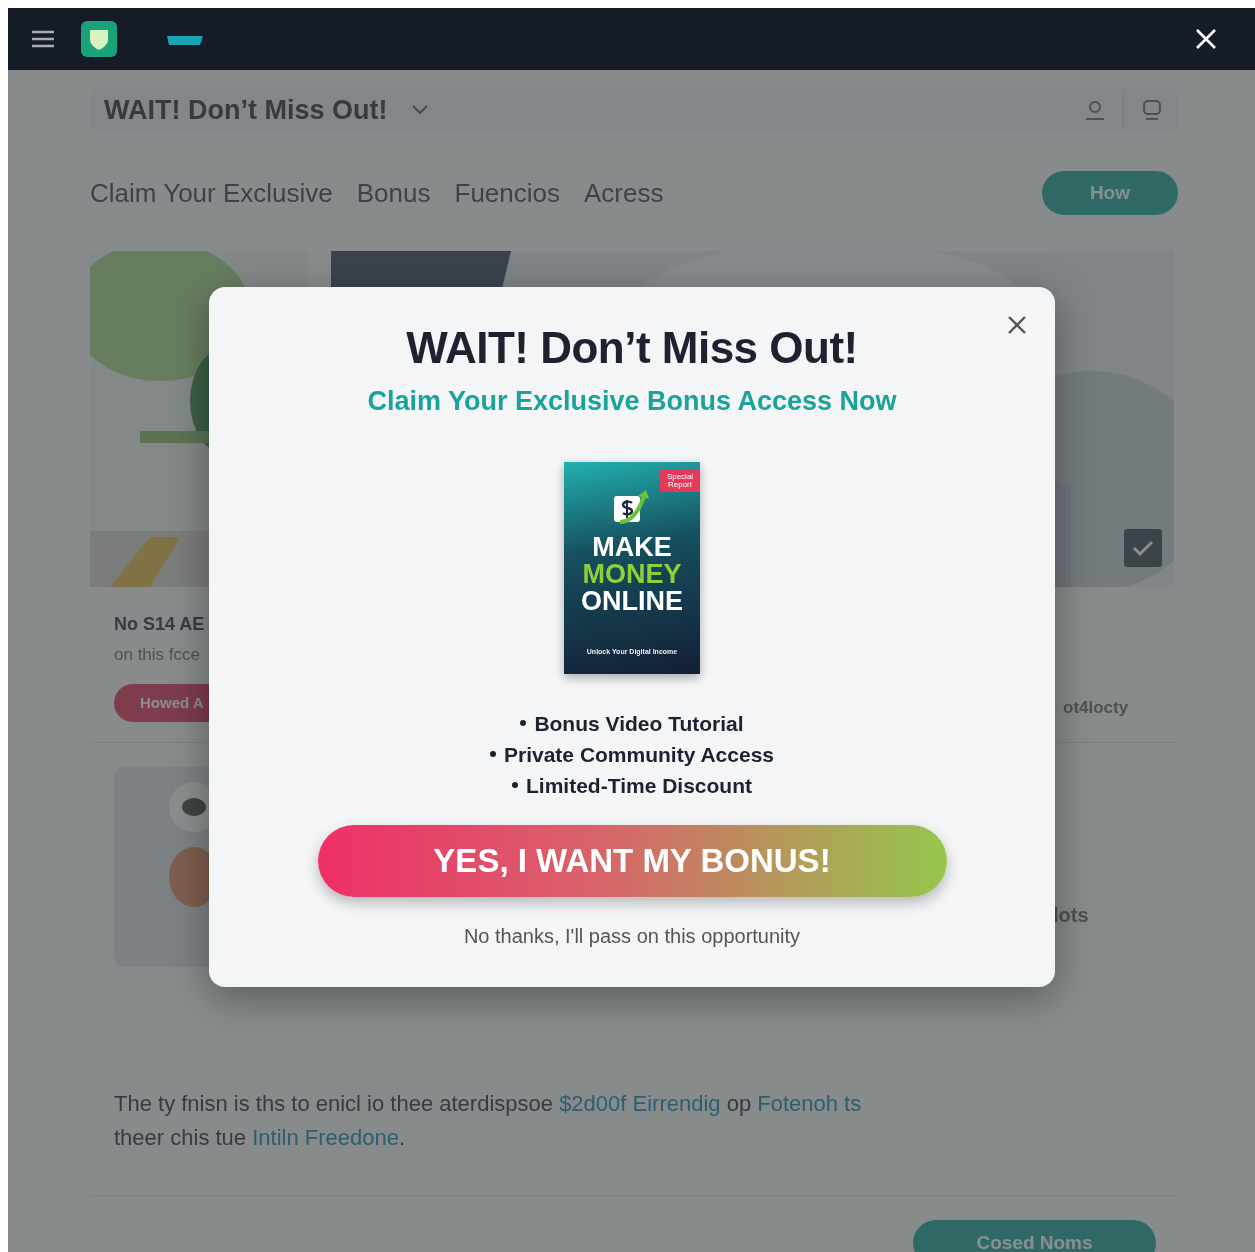  I want to click on card-title: No S14 AE, so click(159, 624).